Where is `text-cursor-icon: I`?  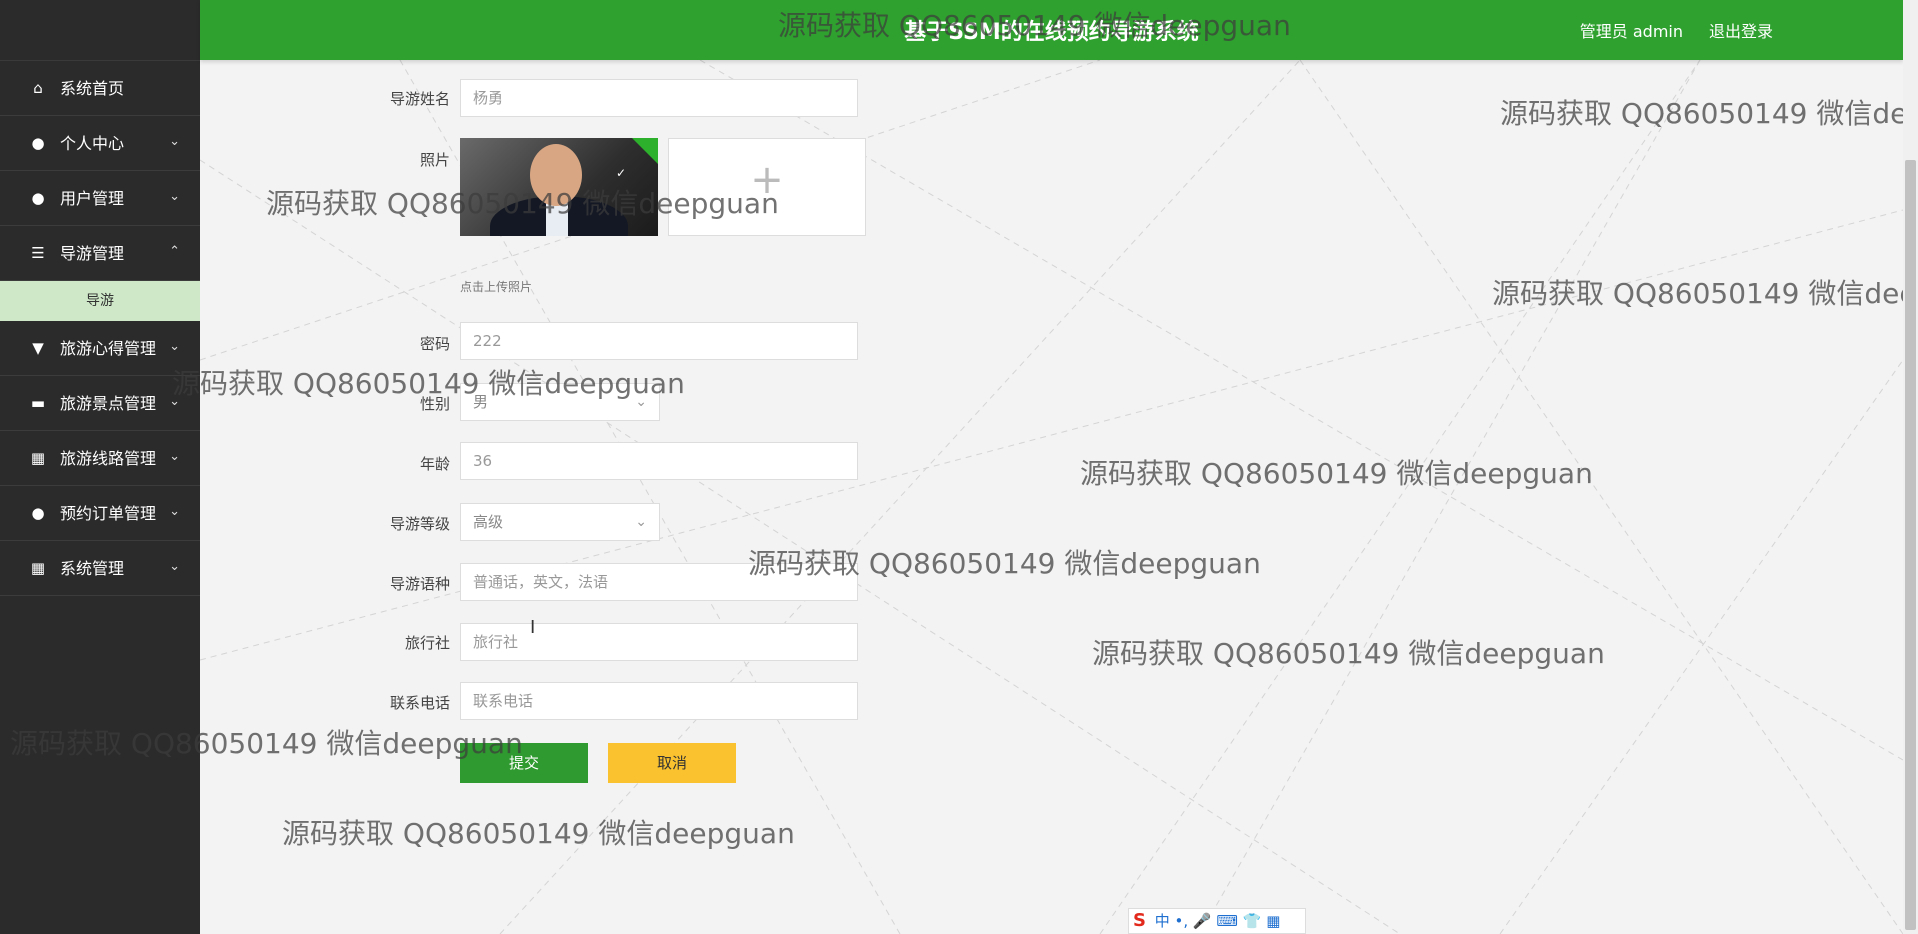
text-cursor-icon: I is located at coordinates (533, 627).